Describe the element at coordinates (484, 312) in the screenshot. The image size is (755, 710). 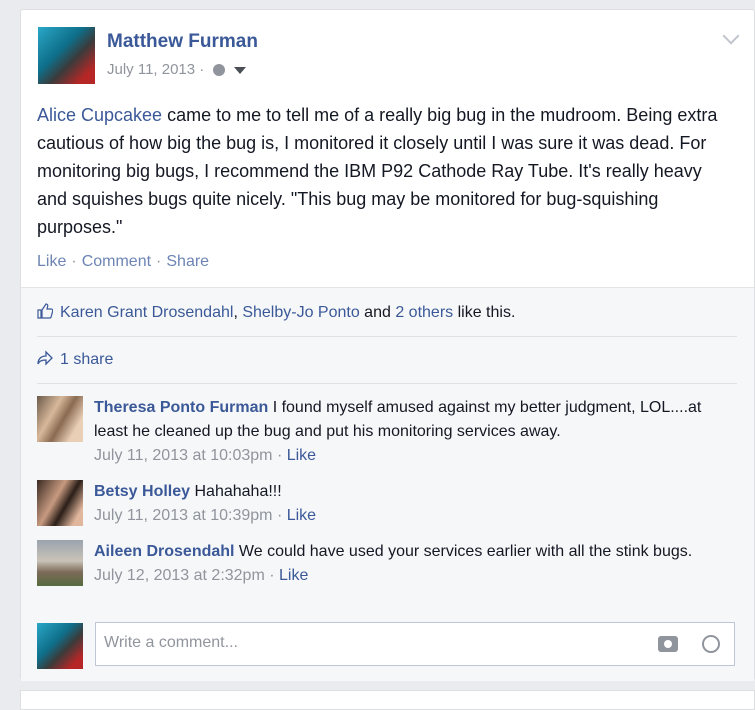
I see `likes-suffix: like this.` at that location.